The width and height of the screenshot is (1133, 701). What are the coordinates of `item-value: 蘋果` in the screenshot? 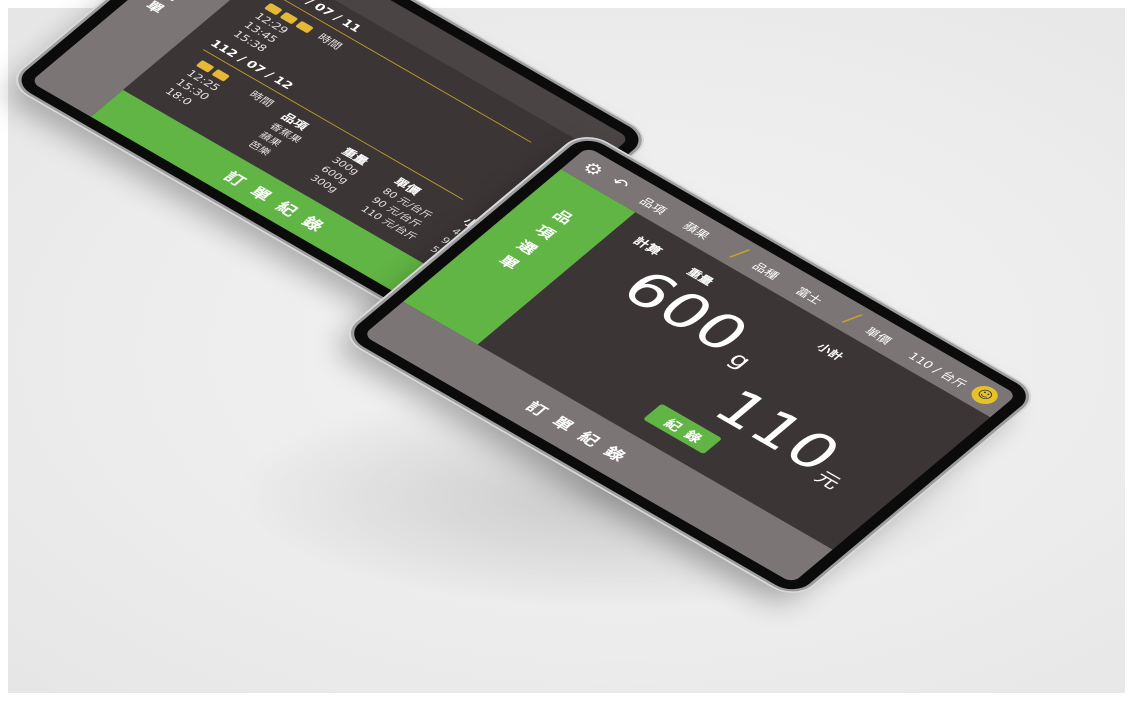 It's located at (696, 230).